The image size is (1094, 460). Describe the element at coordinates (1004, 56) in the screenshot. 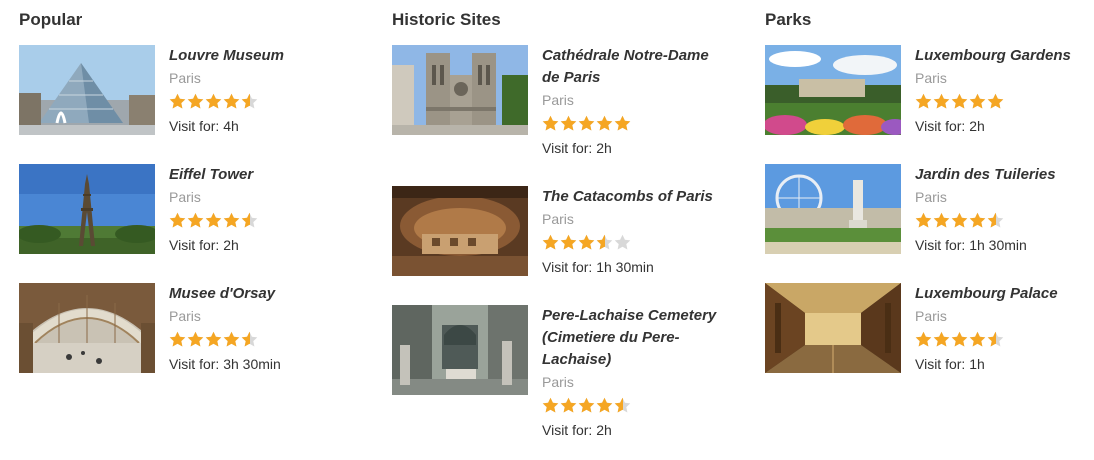

I see `attraction-name-link: Luxembourg Gardens` at that location.